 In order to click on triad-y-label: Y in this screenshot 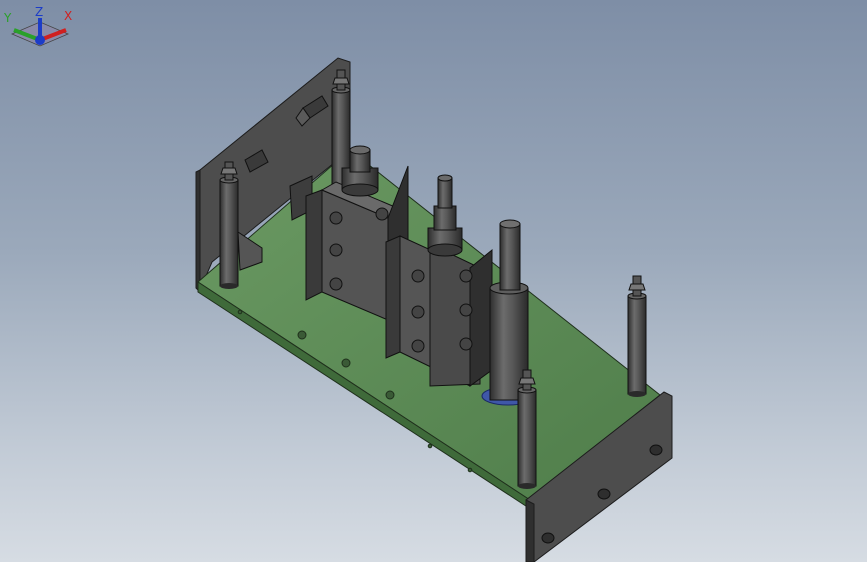, I will do `click(7, 18)`.